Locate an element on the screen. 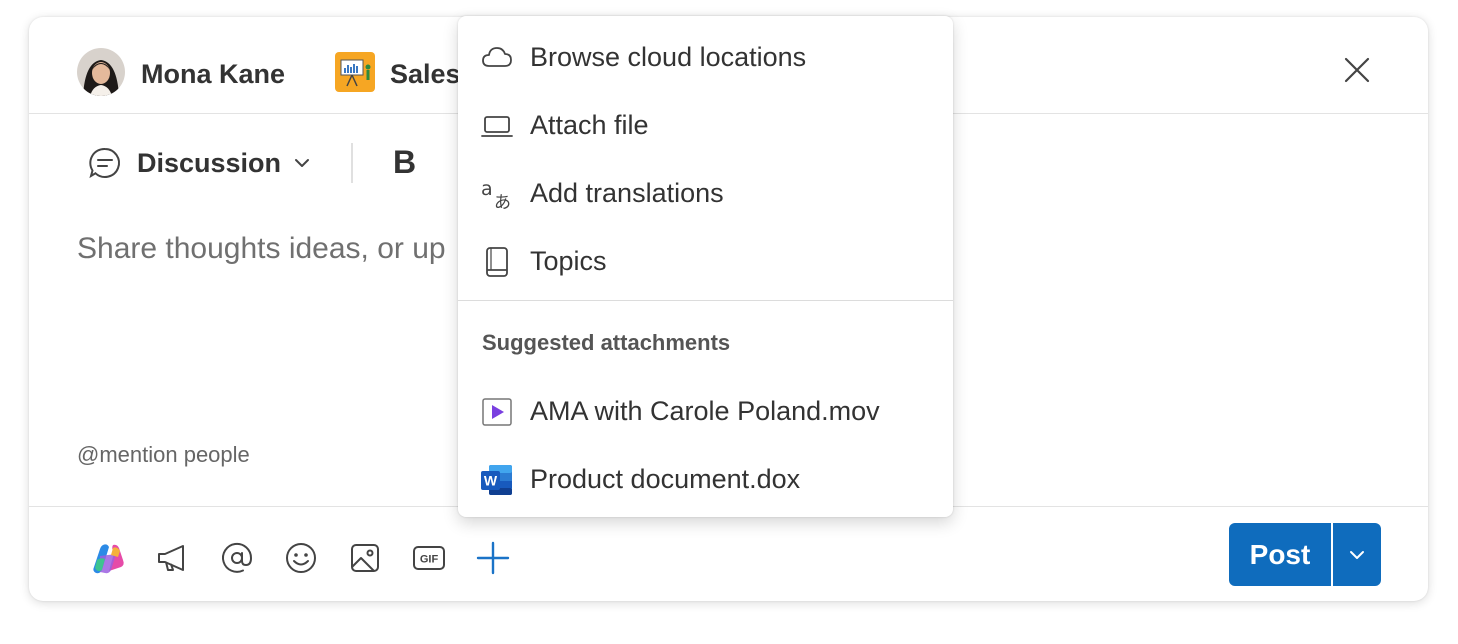 The height and width of the screenshot is (644, 1458). menu-item-label: Add translations is located at coordinates (627, 193).